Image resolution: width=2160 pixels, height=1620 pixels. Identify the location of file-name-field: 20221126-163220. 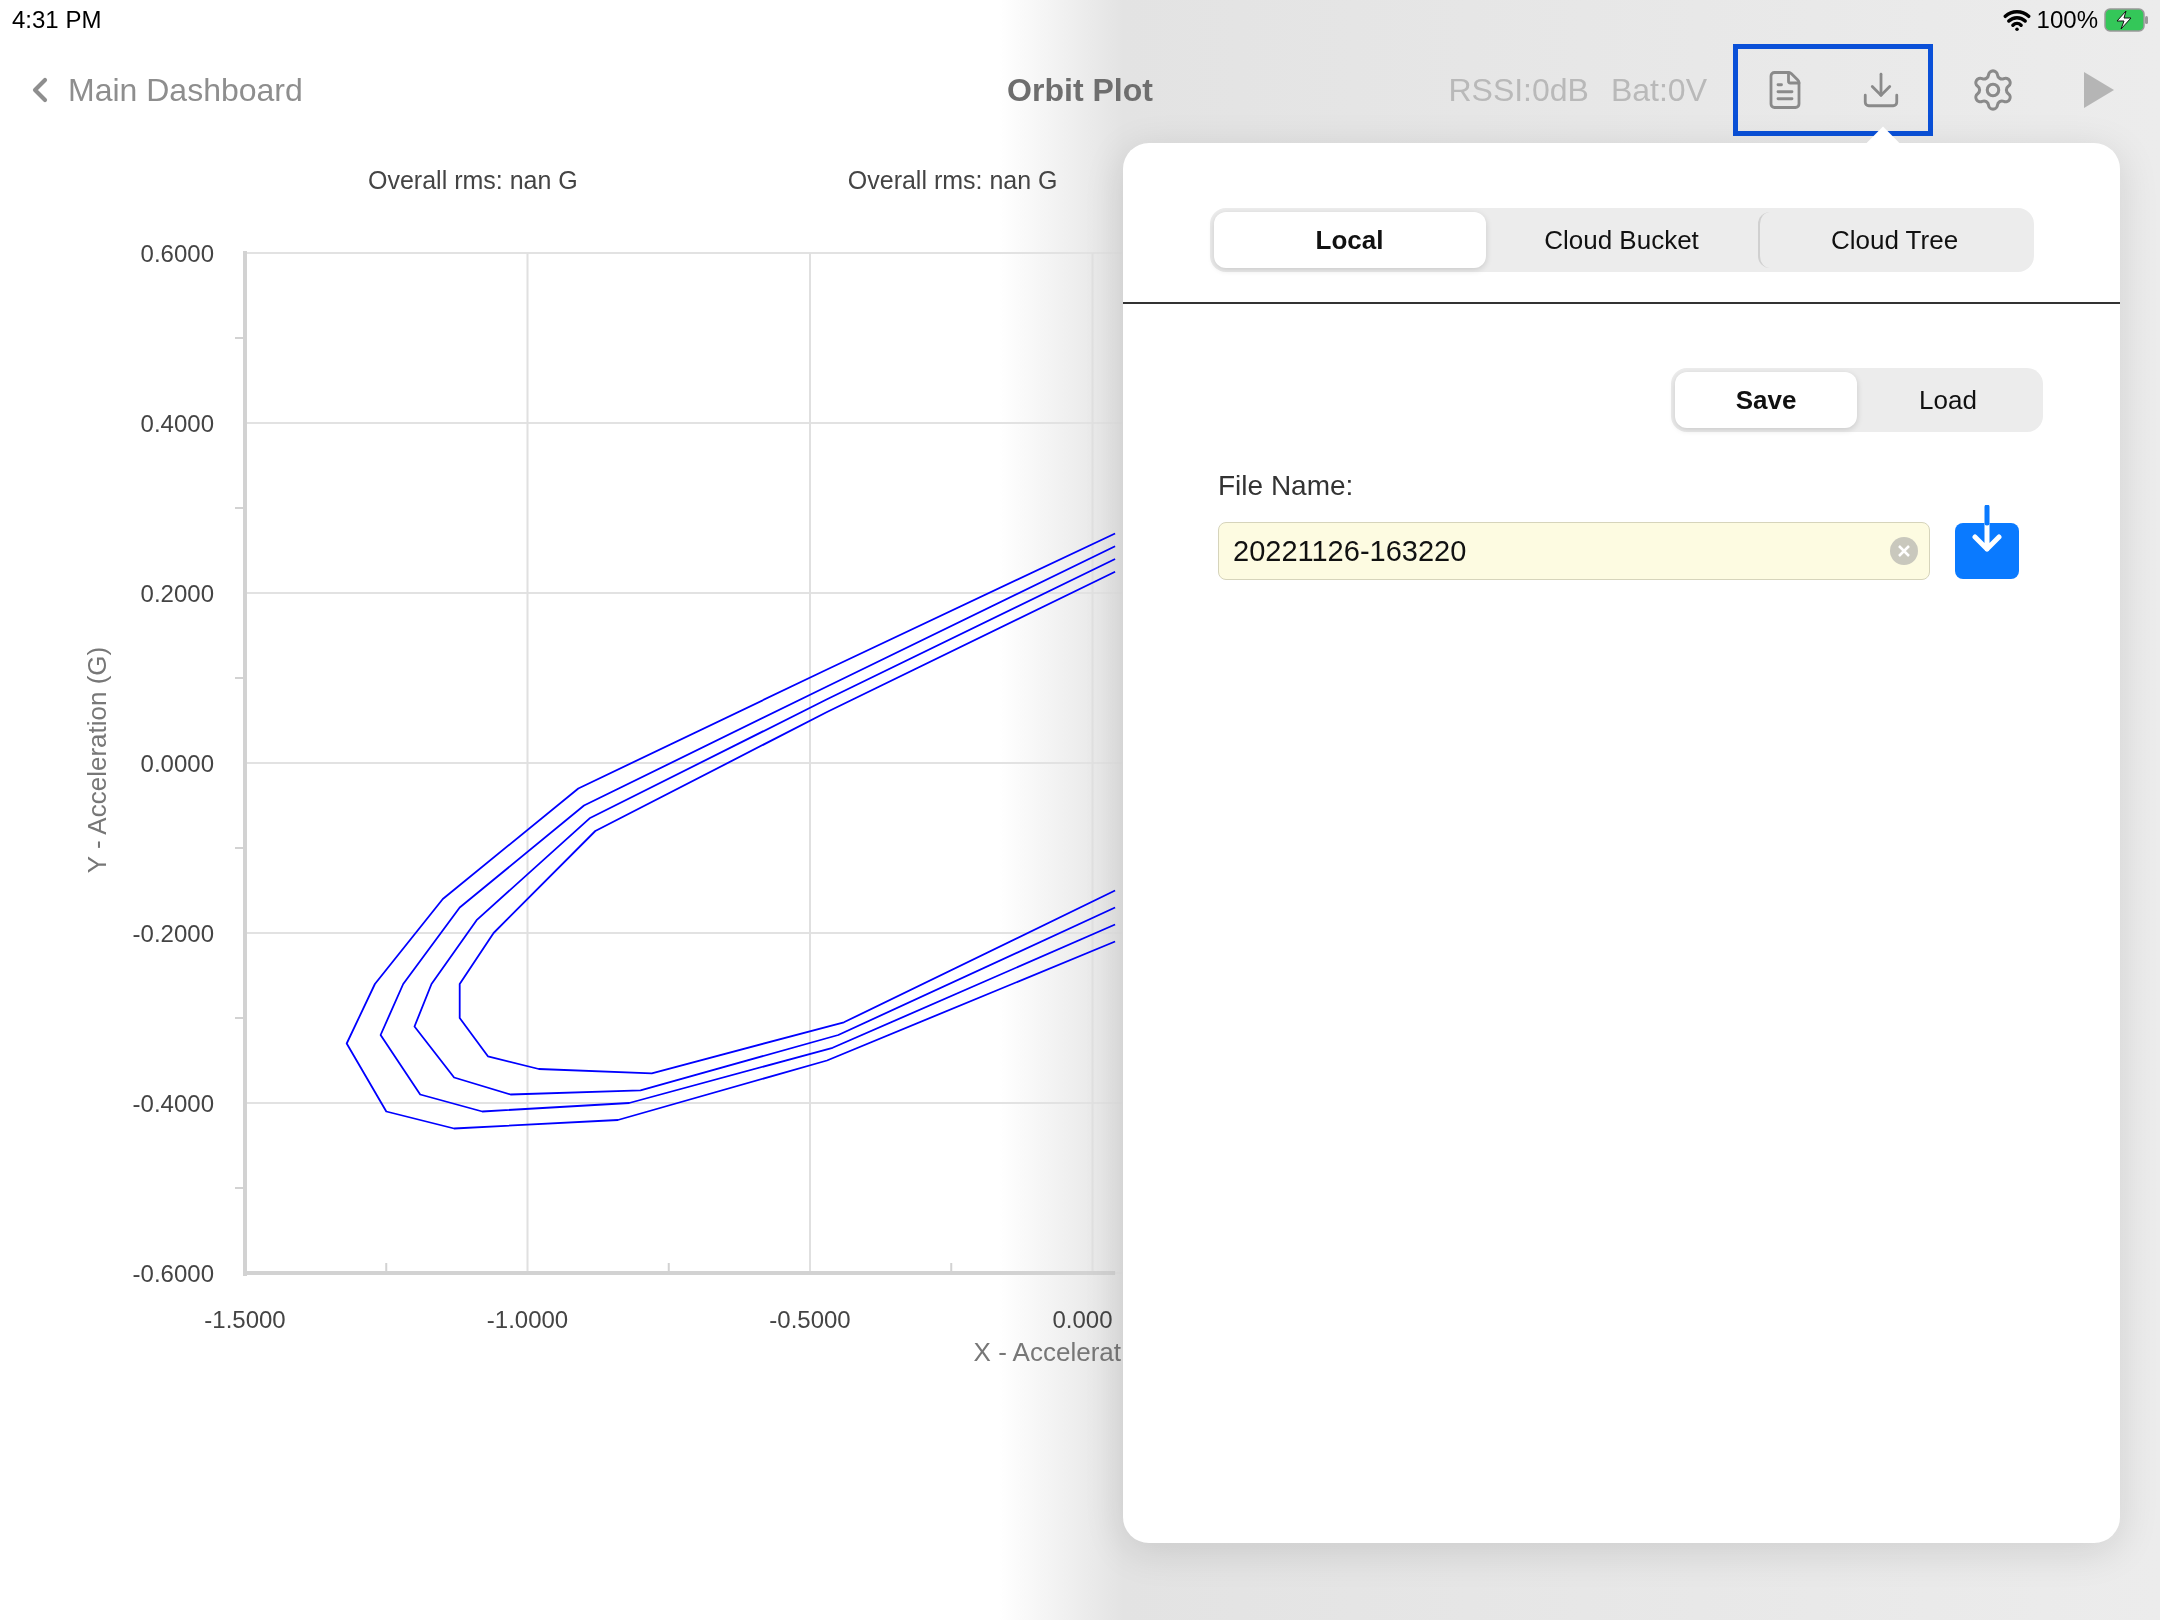
(1574, 551).